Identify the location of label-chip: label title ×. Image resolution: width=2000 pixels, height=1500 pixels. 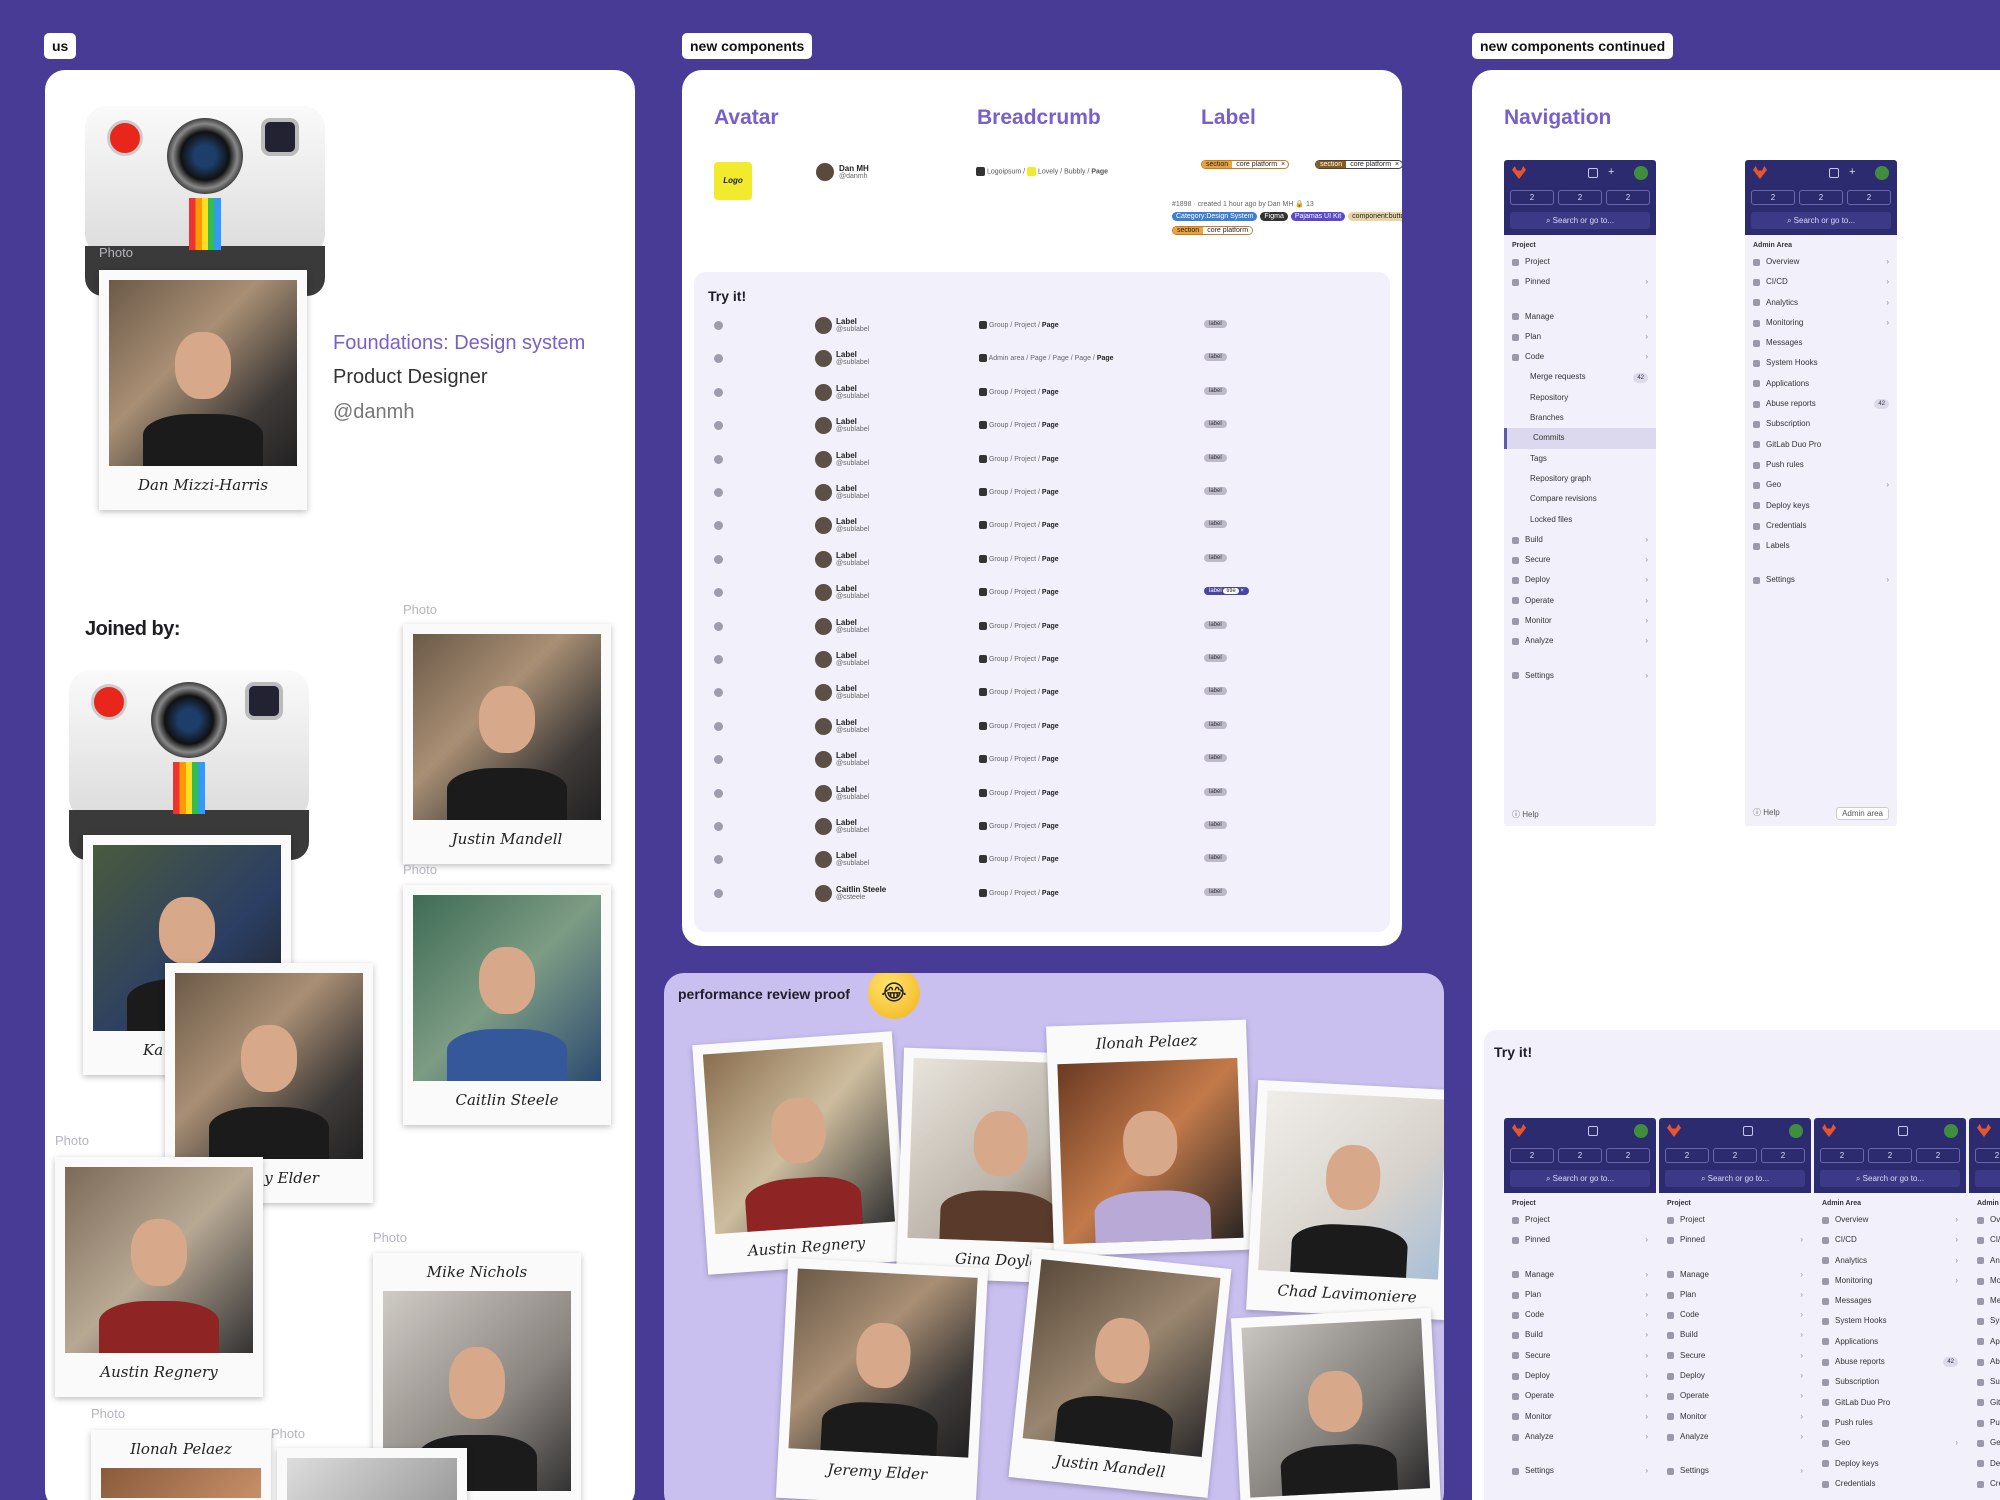
(1226, 591).